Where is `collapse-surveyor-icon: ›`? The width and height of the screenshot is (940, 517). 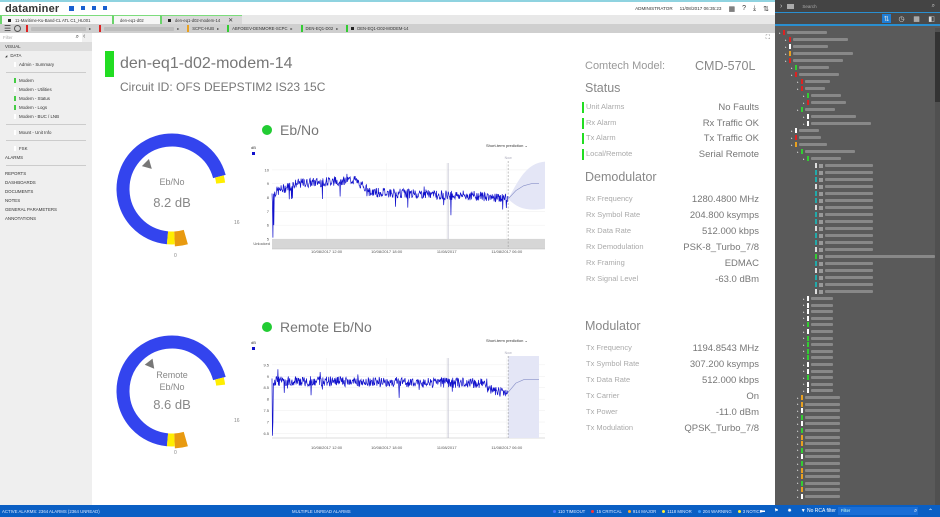
collapse-surveyor-icon: › is located at coordinates (781, 6).